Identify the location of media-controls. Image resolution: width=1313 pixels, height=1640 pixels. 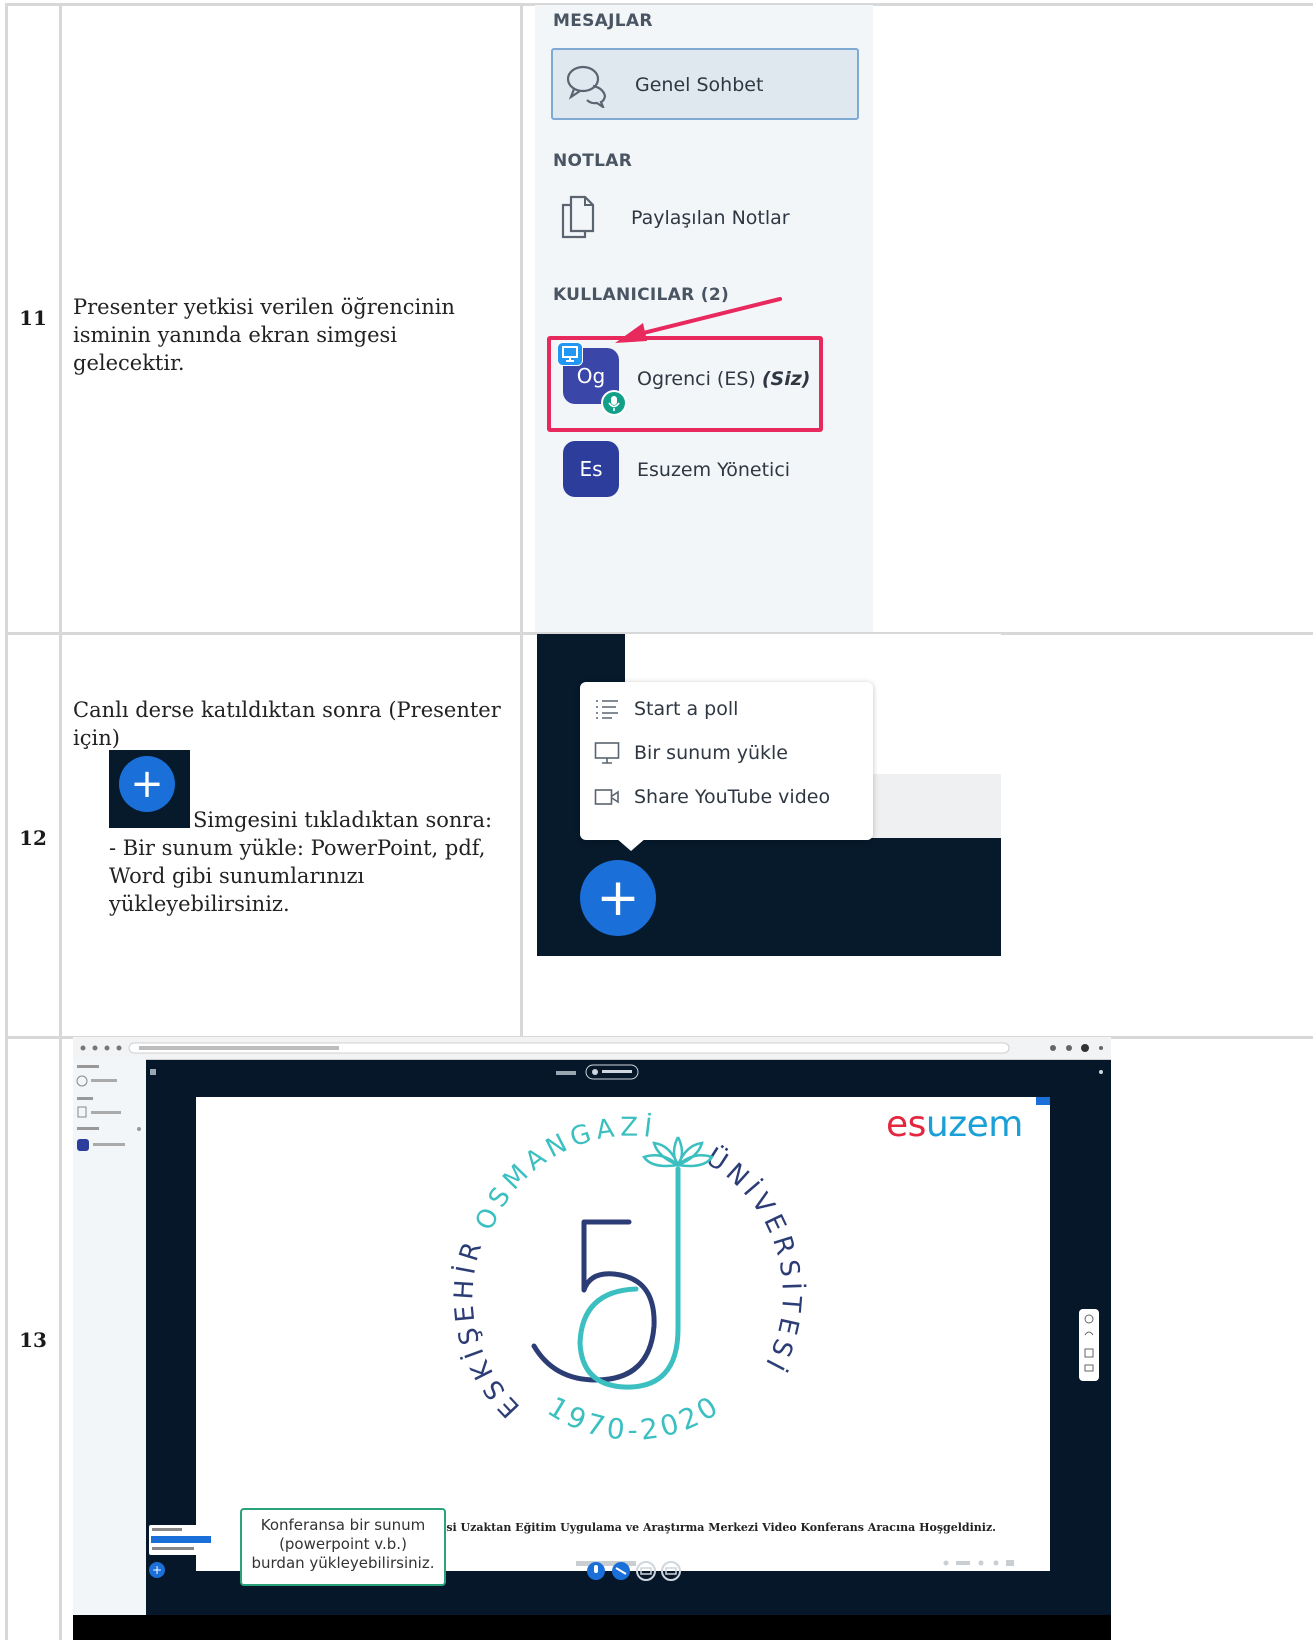
(634, 1571).